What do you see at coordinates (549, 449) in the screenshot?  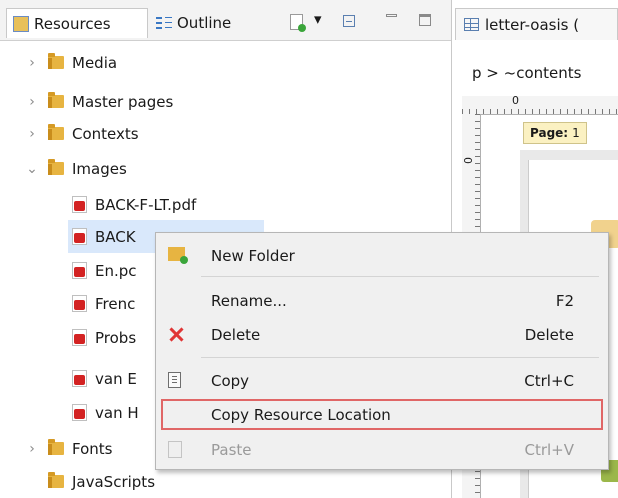 I see `menu-item-shortcut: Ctrl+V` at bounding box center [549, 449].